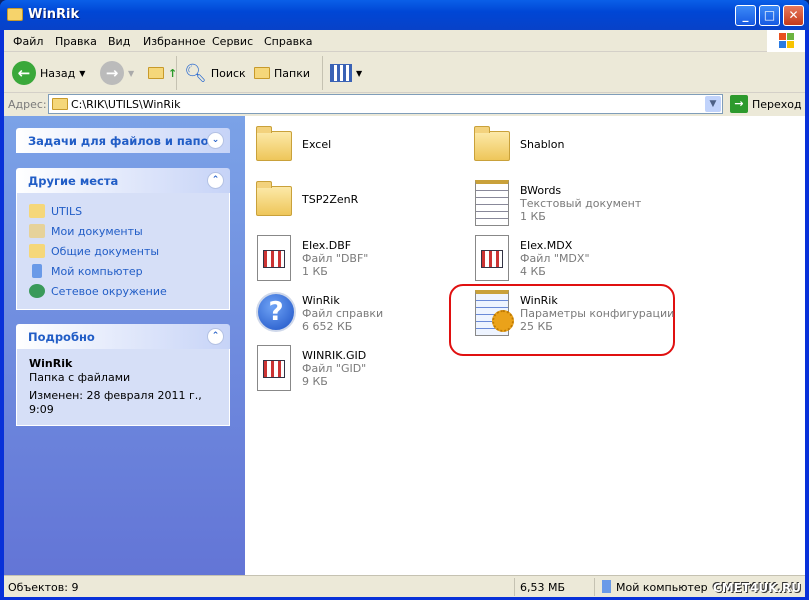 This screenshot has width=809, height=600. I want to click on place-shared-documents: Общие документы, so click(123, 251).